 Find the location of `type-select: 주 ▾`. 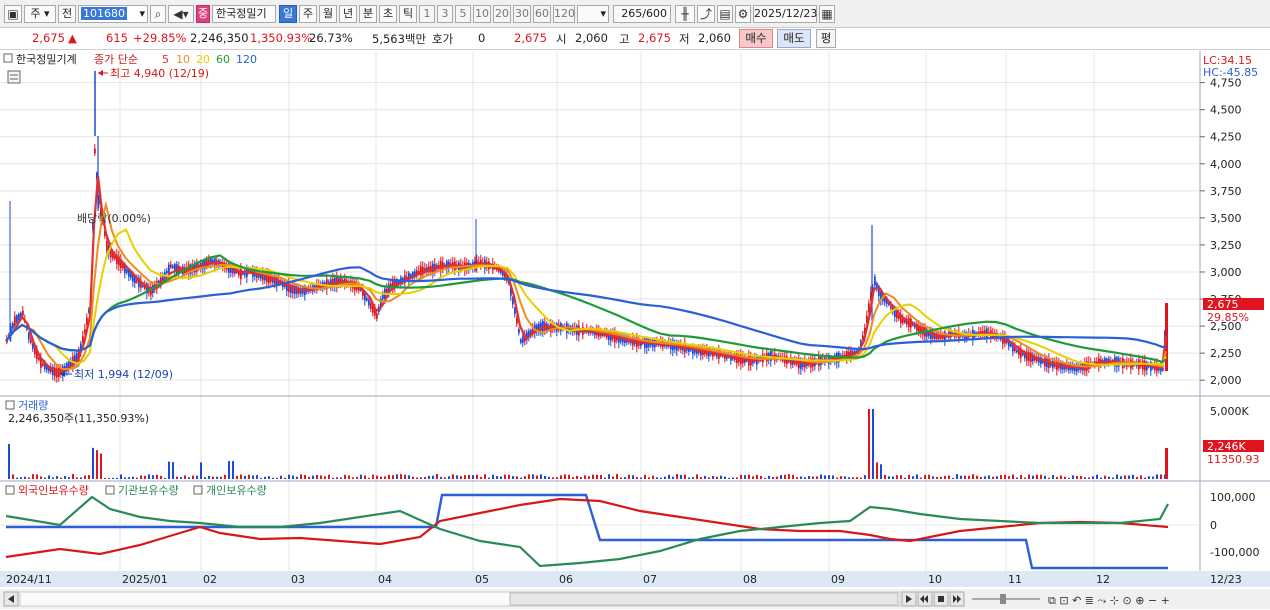

type-select: 주 ▾ is located at coordinates (40, 14).